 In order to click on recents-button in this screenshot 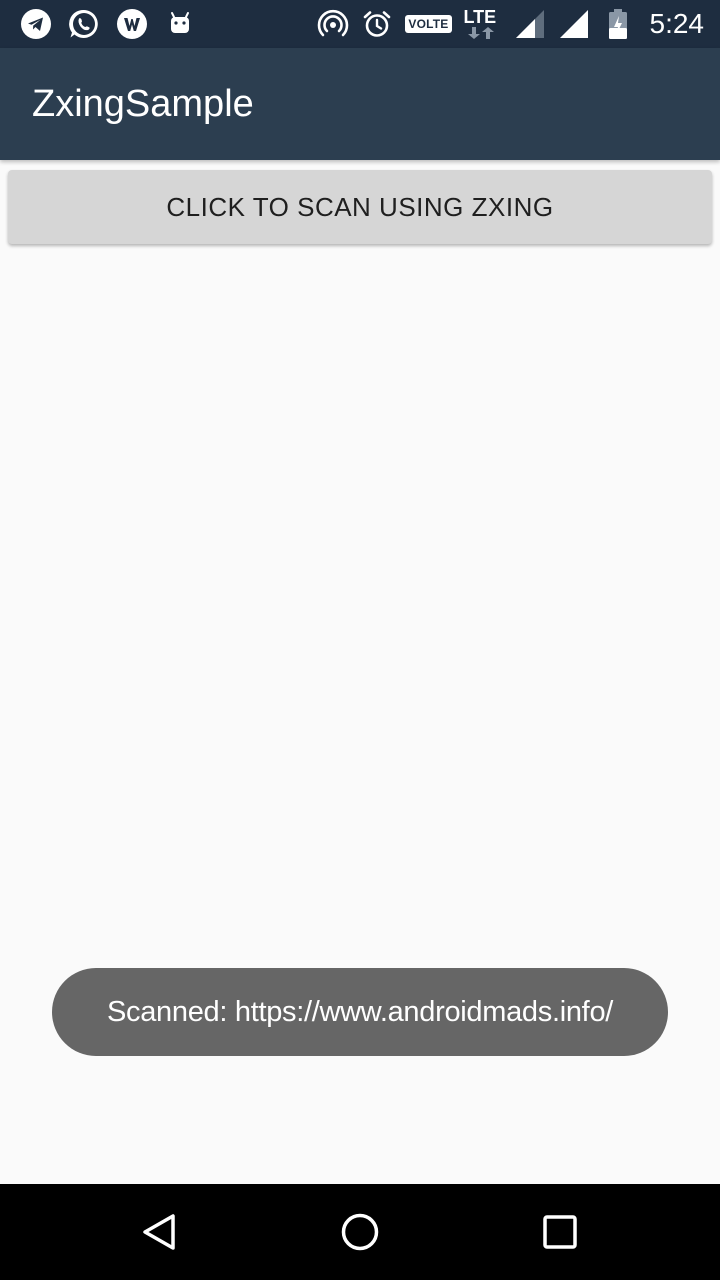, I will do `click(560, 1232)`.